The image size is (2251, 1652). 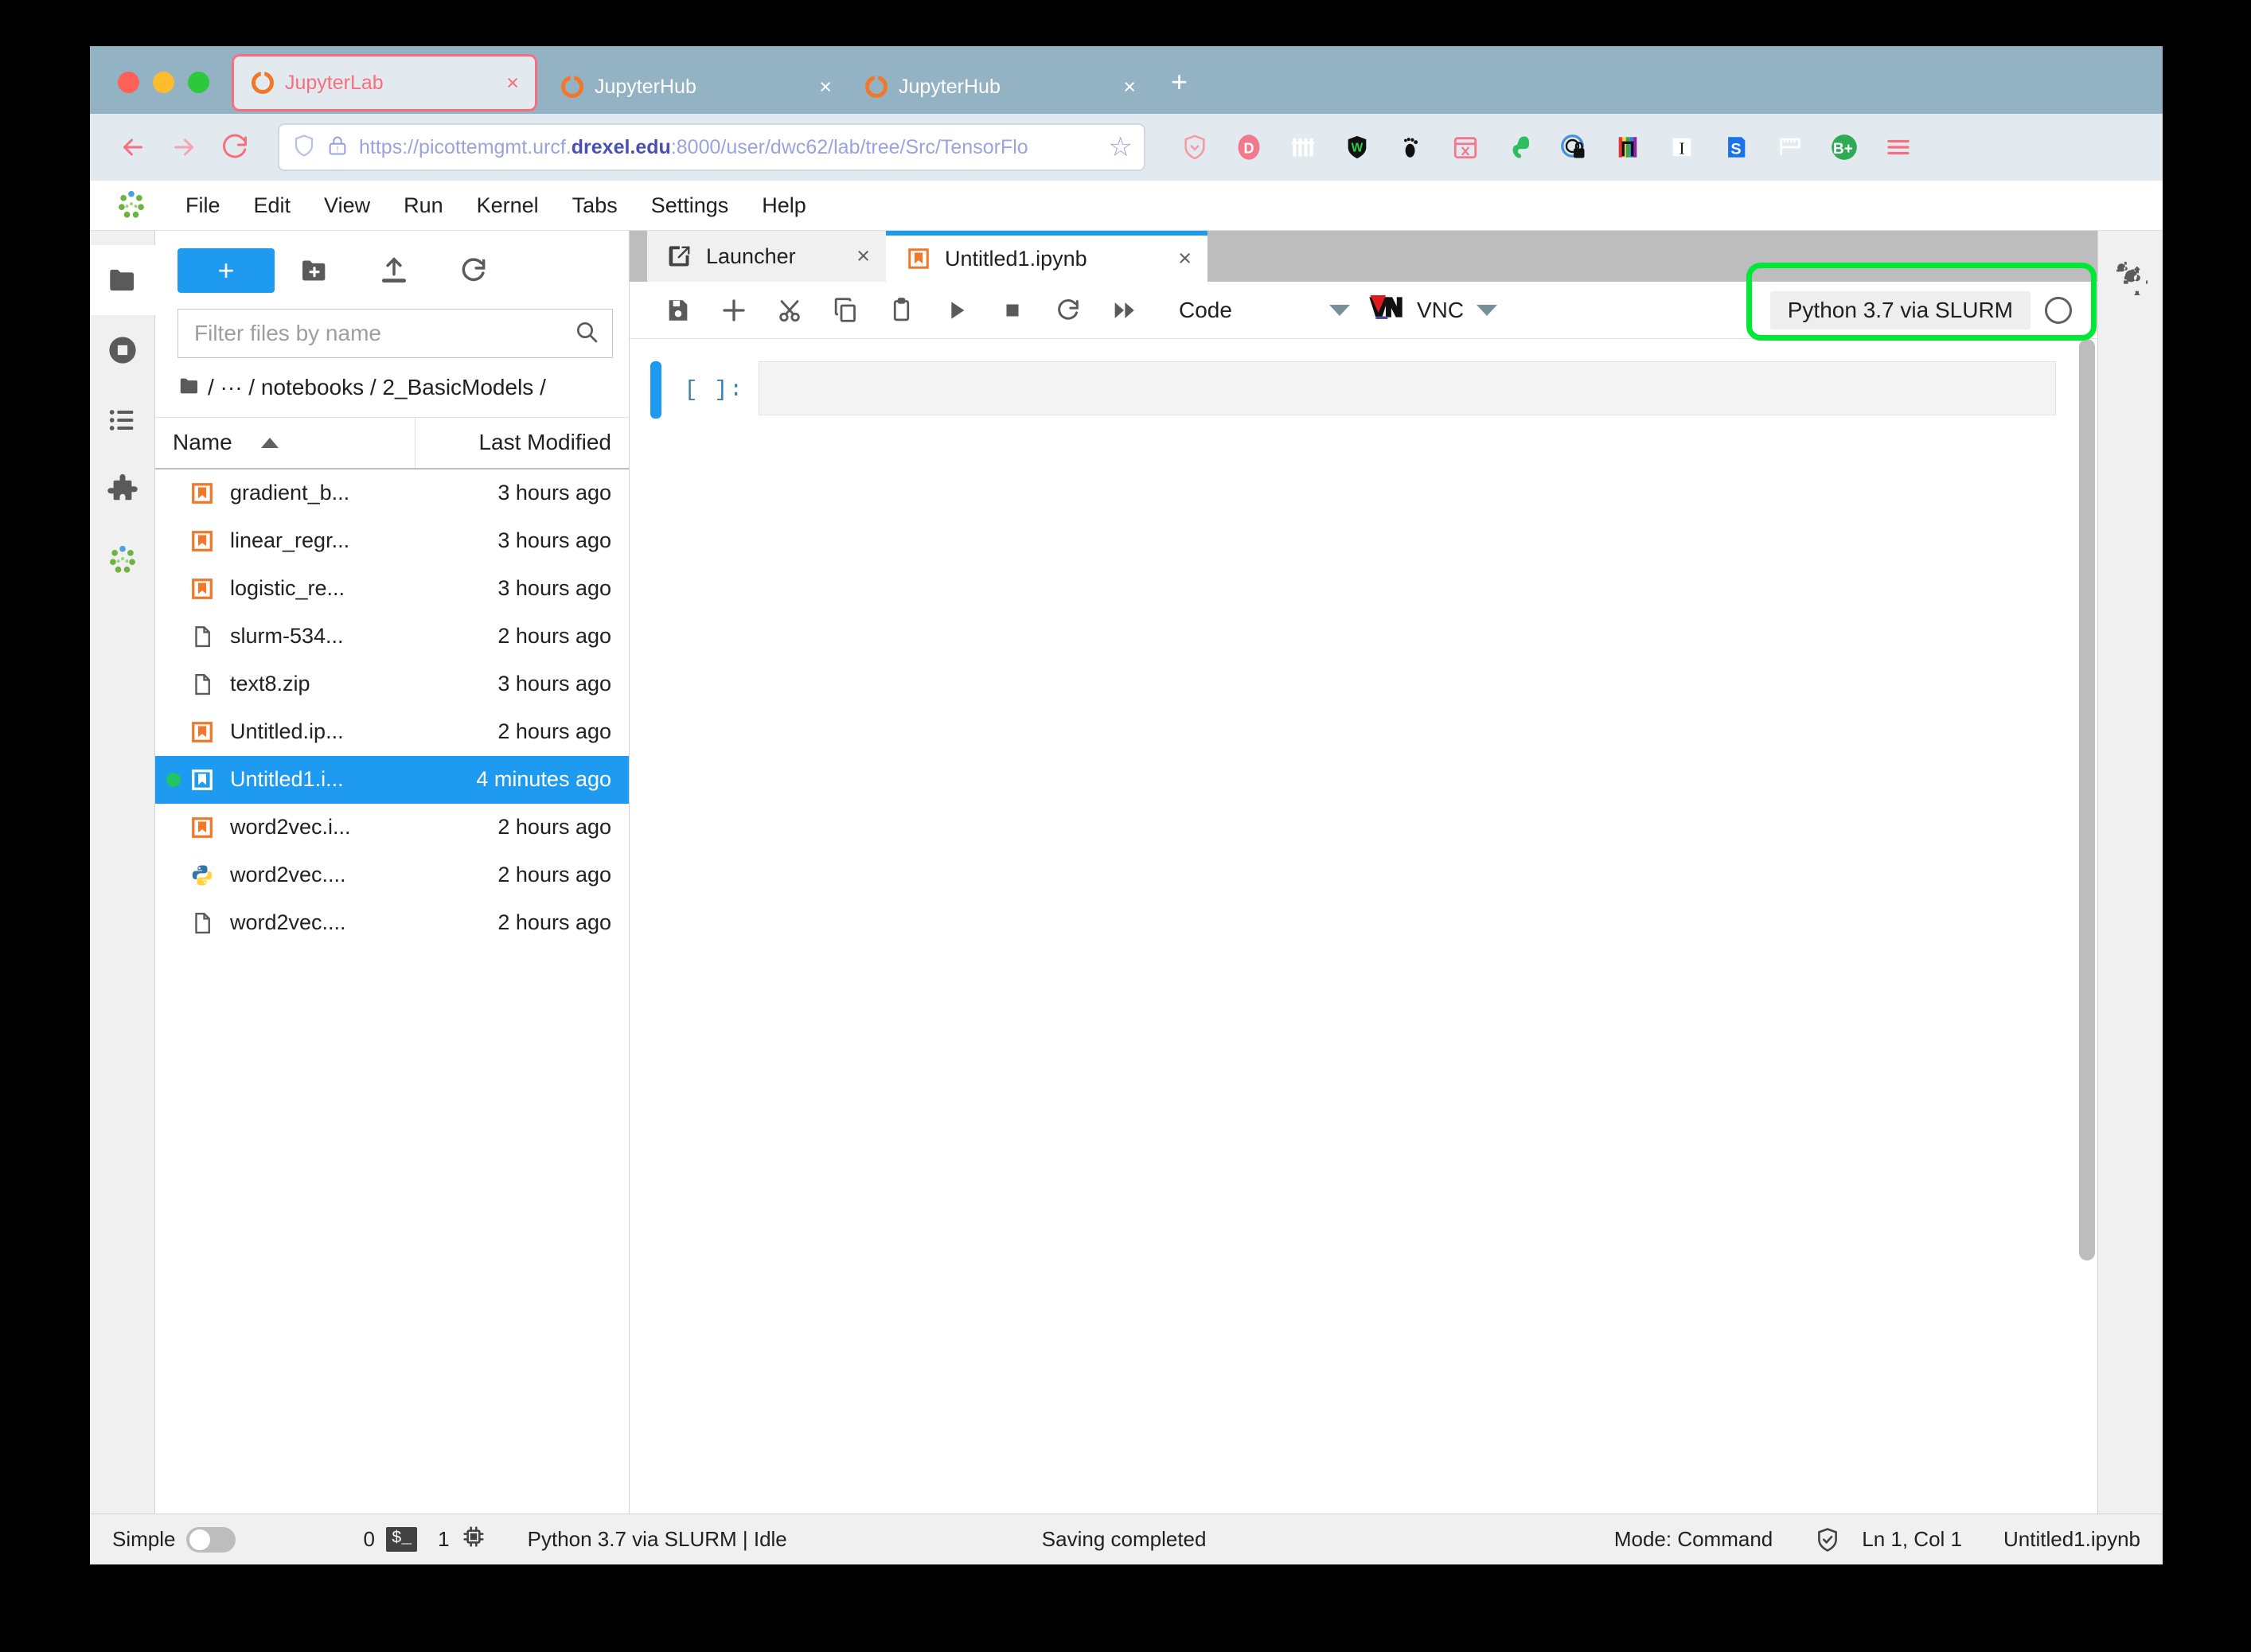 What do you see at coordinates (1682, 147) in the screenshot?
I see `italic-icon: I` at bounding box center [1682, 147].